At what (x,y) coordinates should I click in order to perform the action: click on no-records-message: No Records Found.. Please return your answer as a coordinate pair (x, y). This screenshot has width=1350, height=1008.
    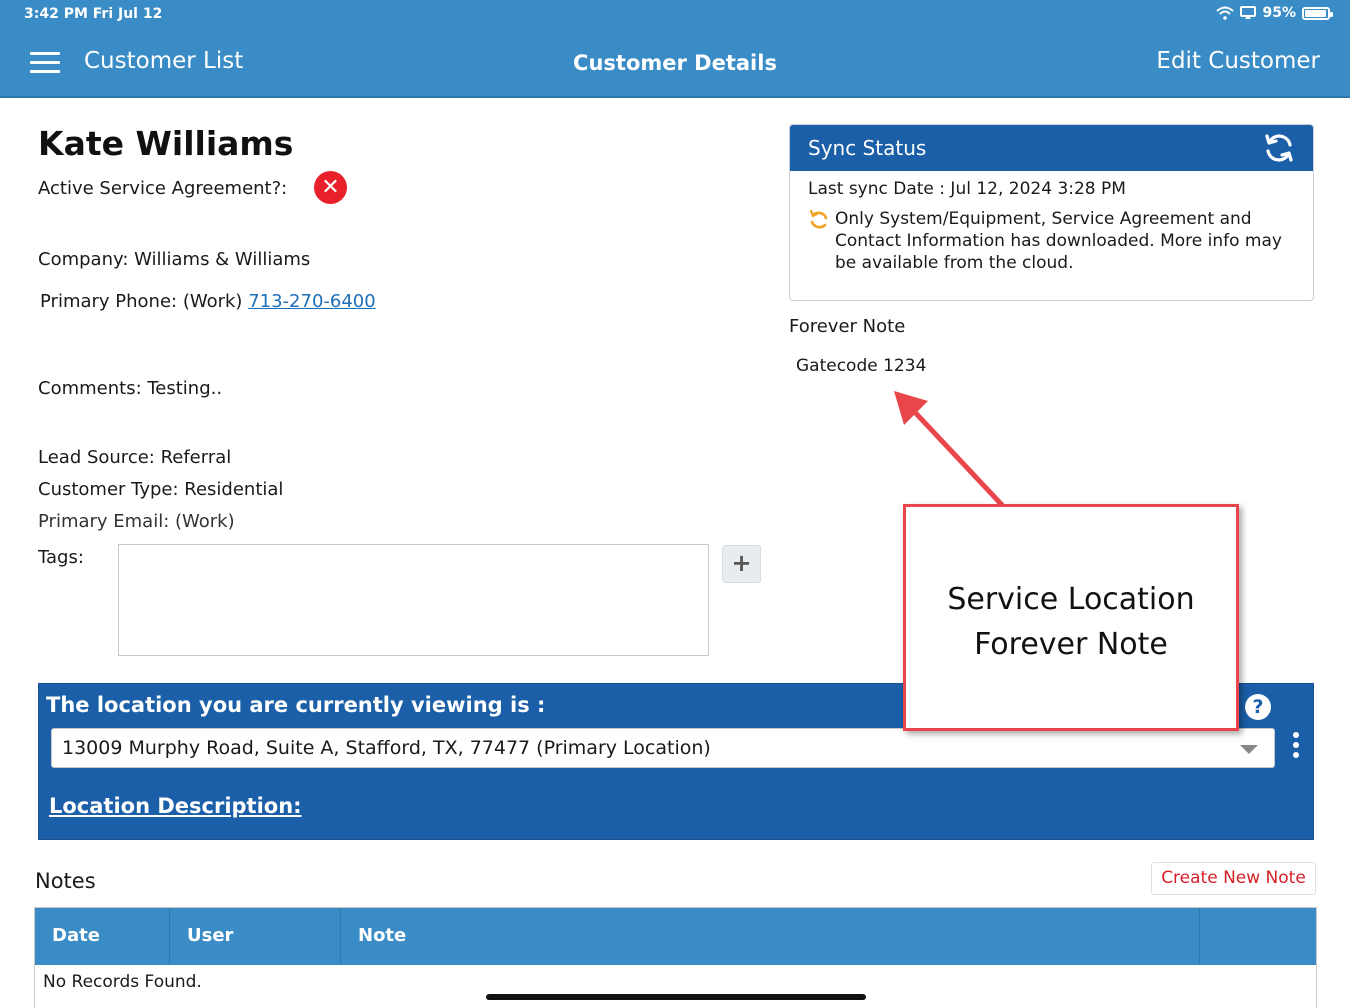
    Looking at the image, I should click on (122, 982).